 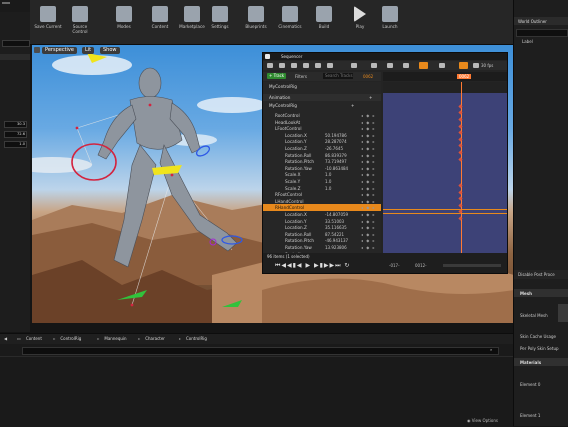 What do you see at coordinates (80, 29) in the screenshot?
I see `toolbar-button-label: Source Control` at bounding box center [80, 29].